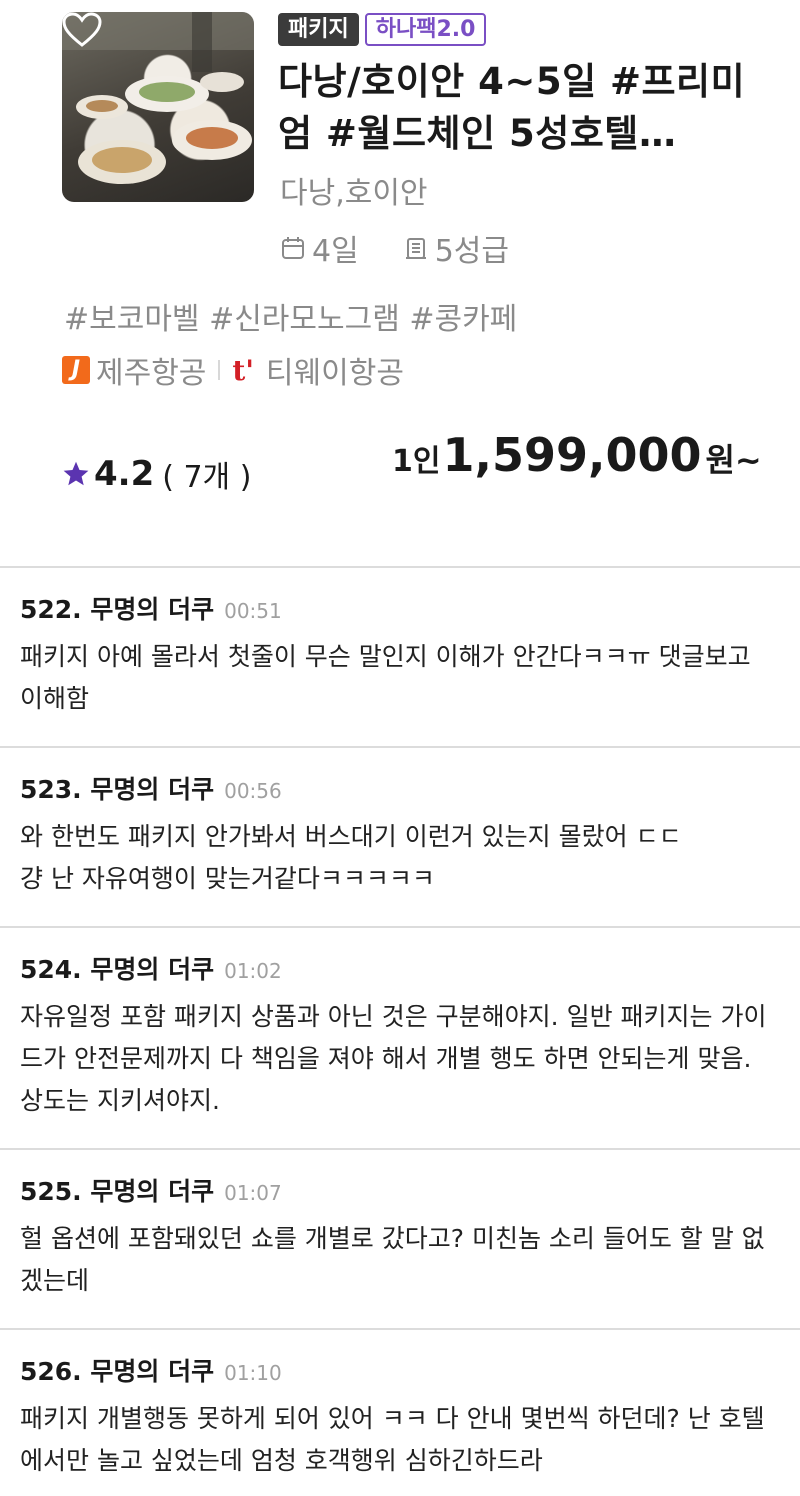 The width and height of the screenshot is (800, 1496). Describe the element at coordinates (253, 1193) in the screenshot. I see `comment-time: 01:07` at that location.